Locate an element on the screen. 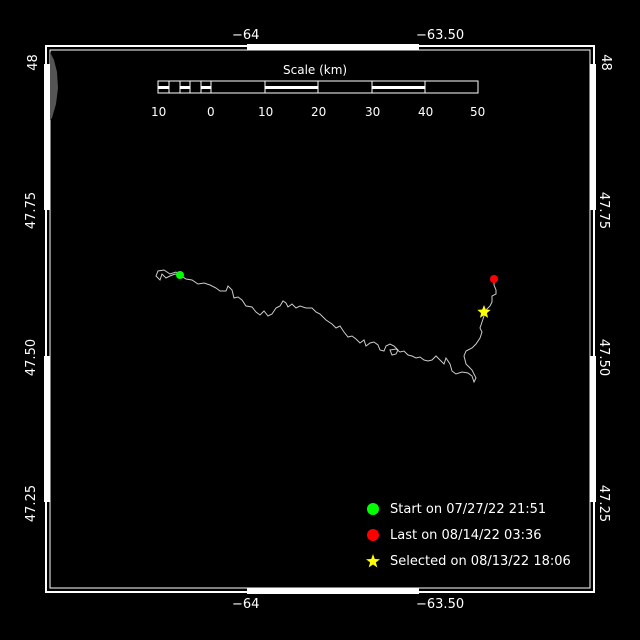 This screenshot has height=640, width=640. y-tick-left-47.75: 47.75 is located at coordinates (32, 210).